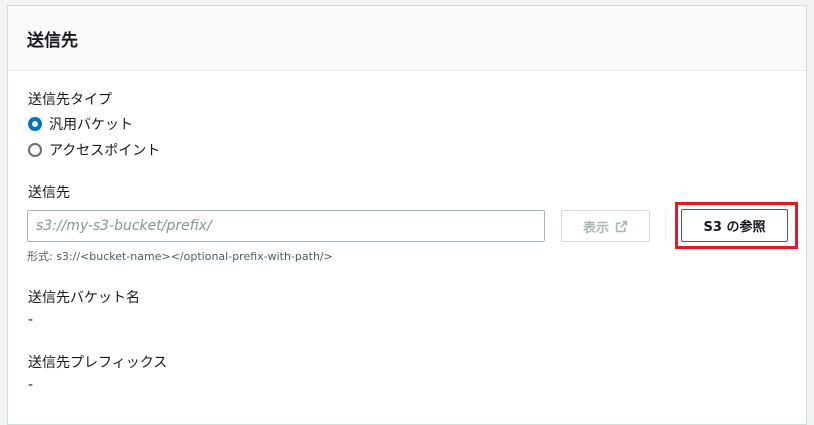  I want to click on panel-title: 送信先, so click(52, 41).